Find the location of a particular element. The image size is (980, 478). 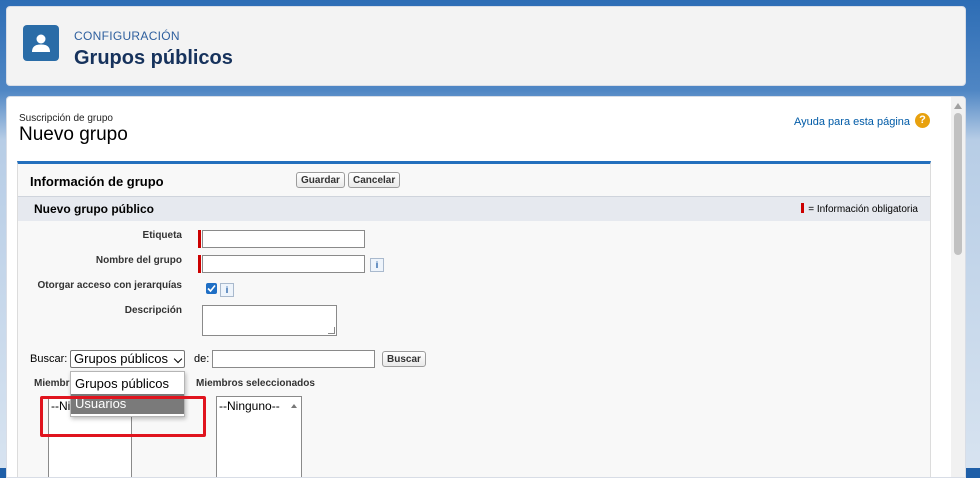

required-legend-text: = Información obligatoria is located at coordinates (863, 209).